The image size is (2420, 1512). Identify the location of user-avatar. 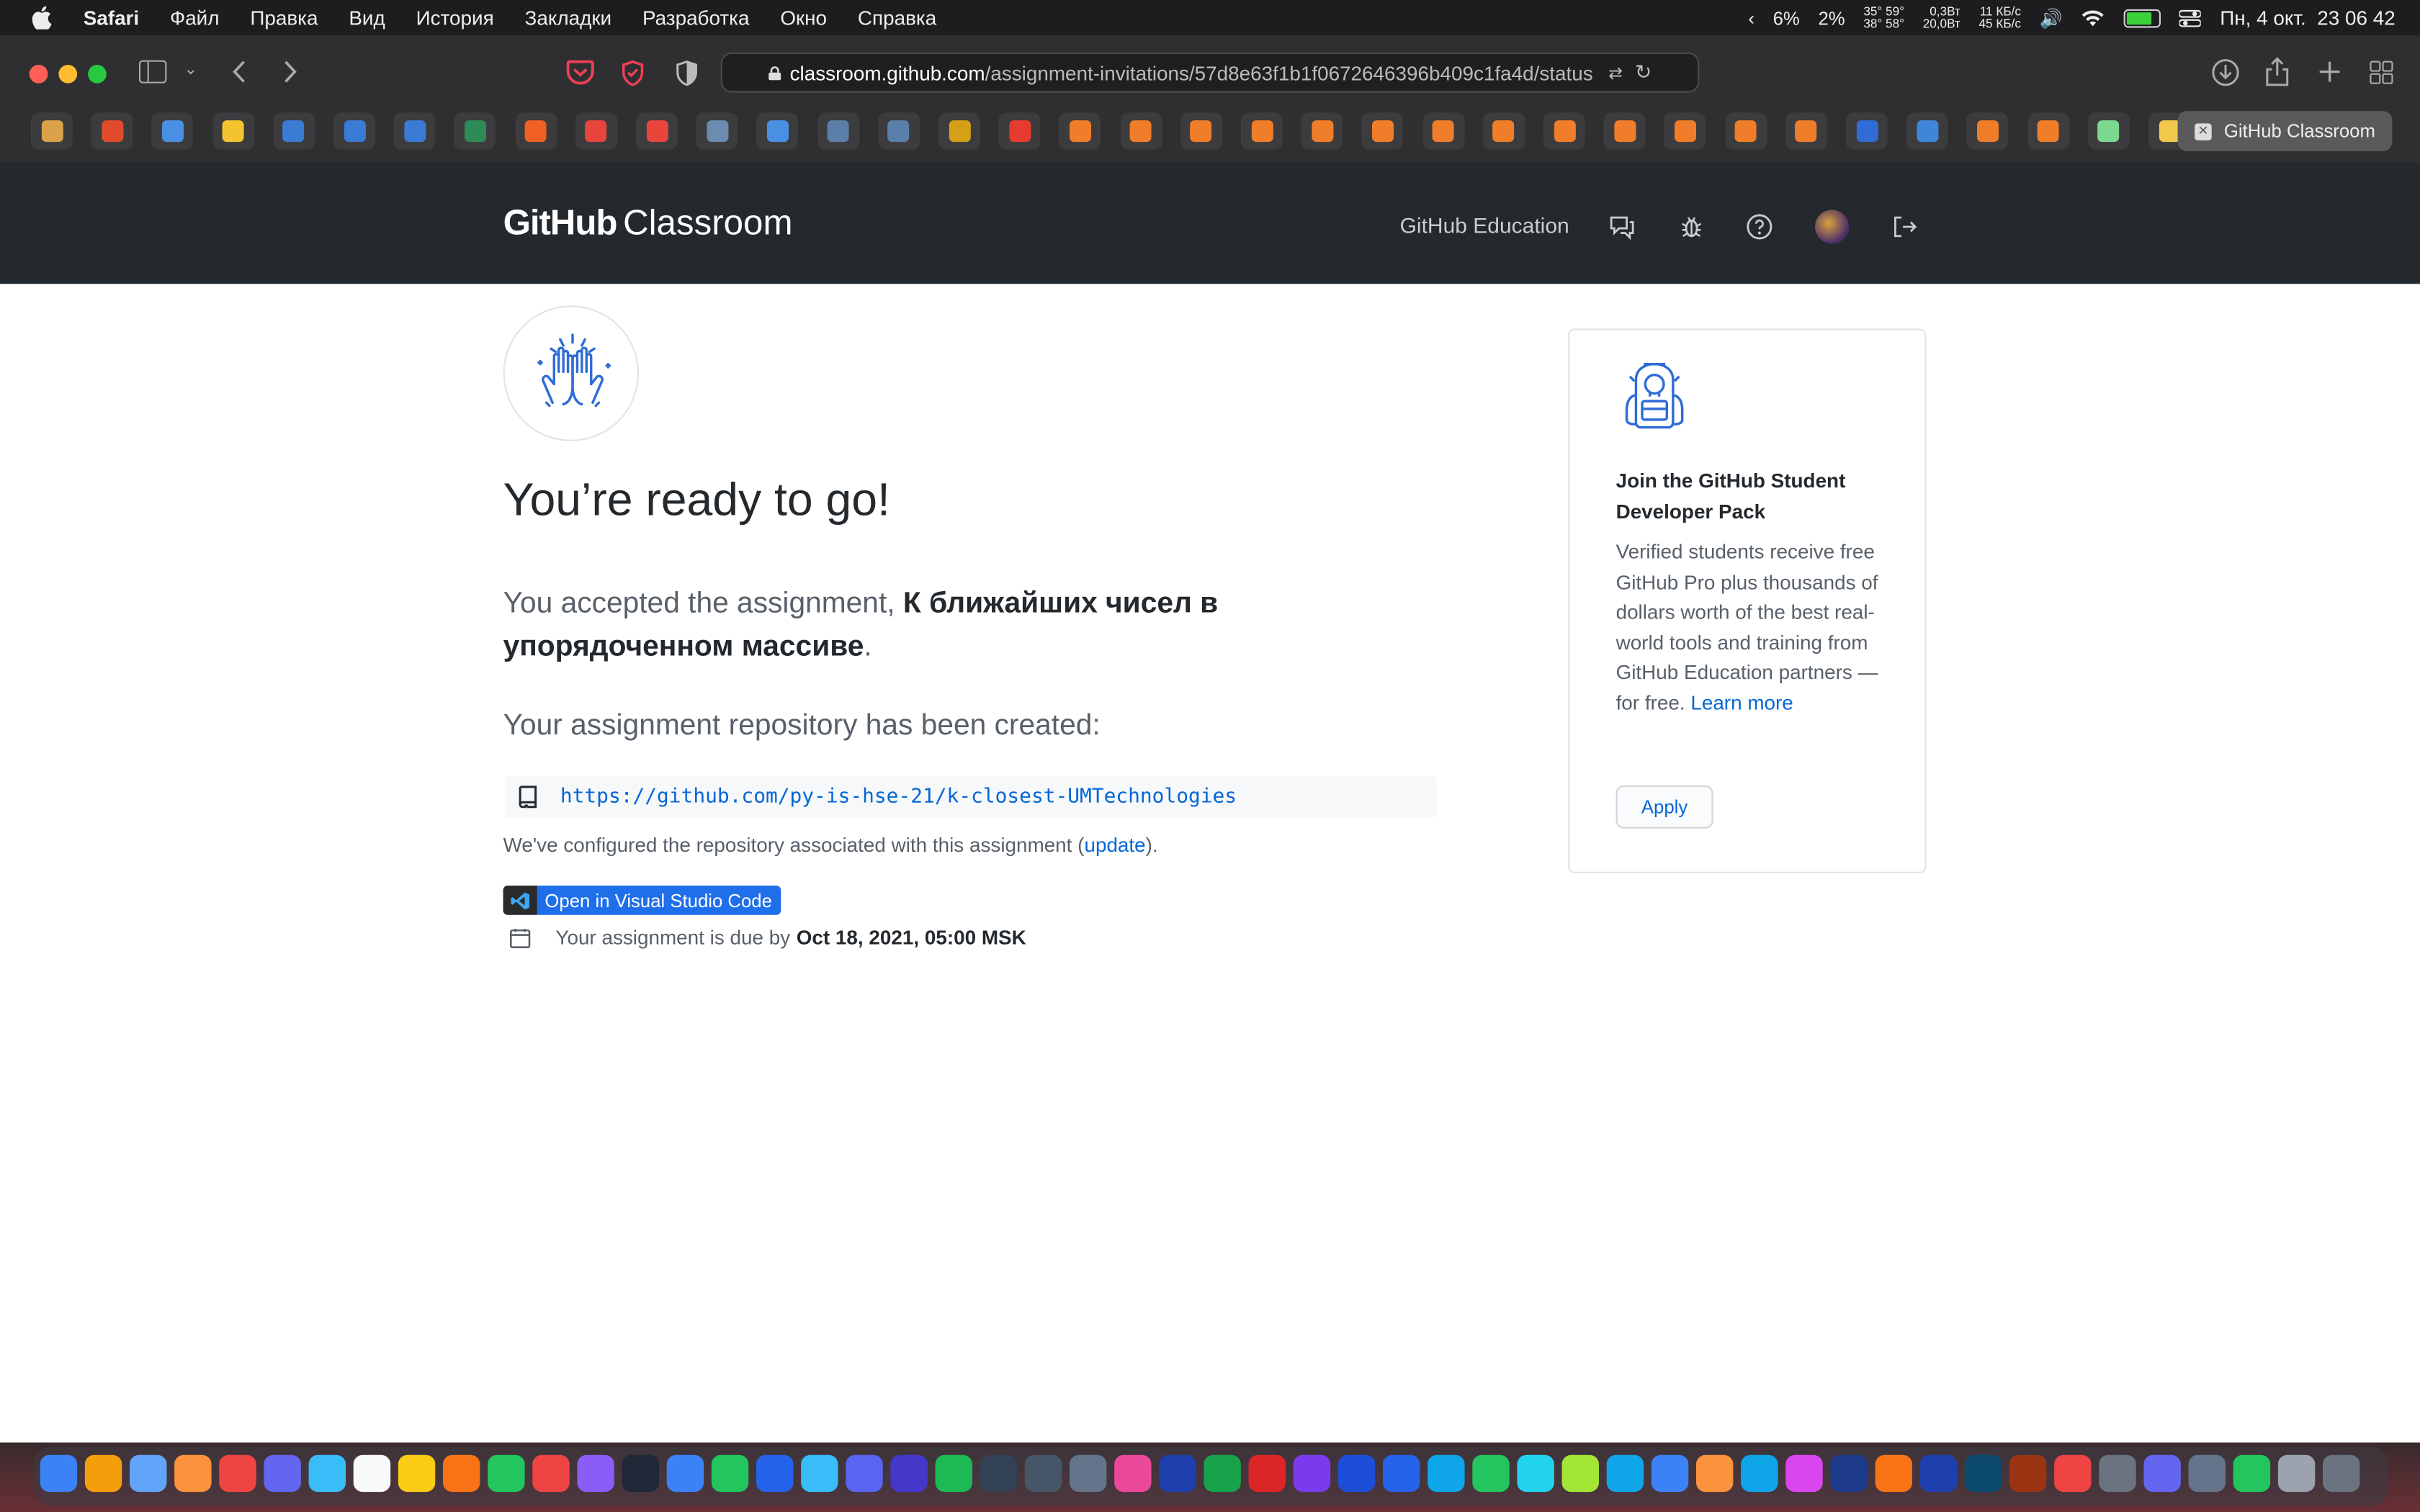
(1833, 227).